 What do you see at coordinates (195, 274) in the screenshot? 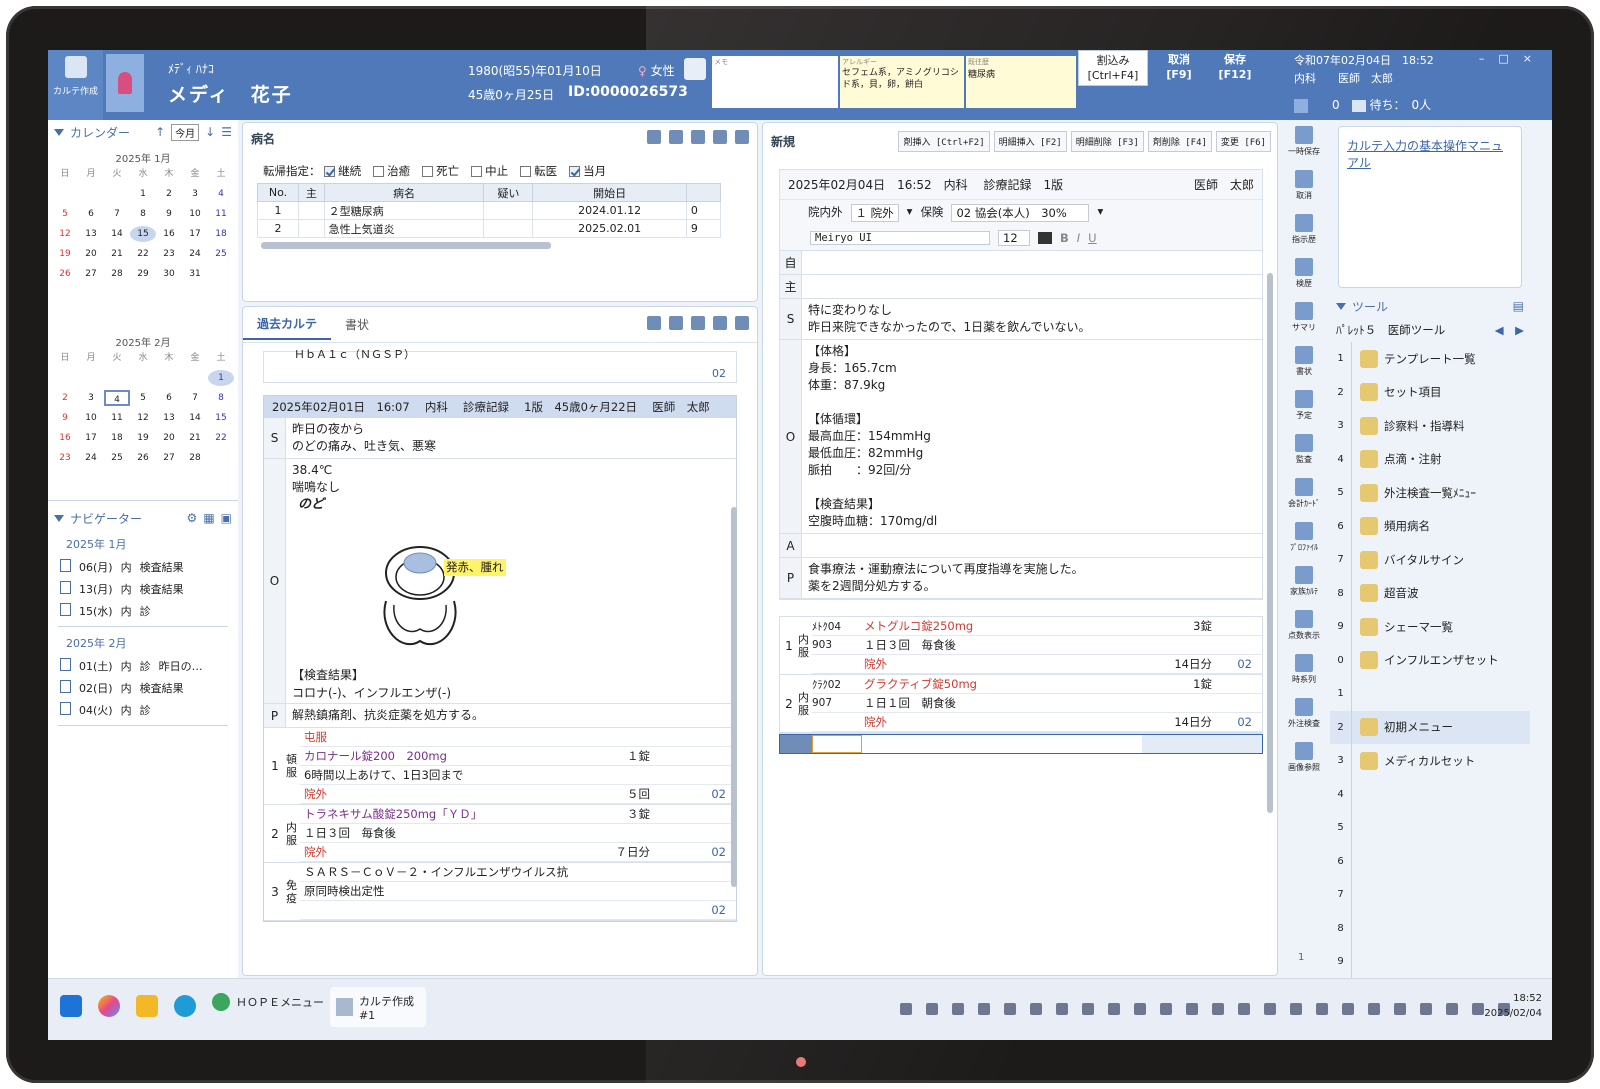
I see `calendar-day: 31` at bounding box center [195, 274].